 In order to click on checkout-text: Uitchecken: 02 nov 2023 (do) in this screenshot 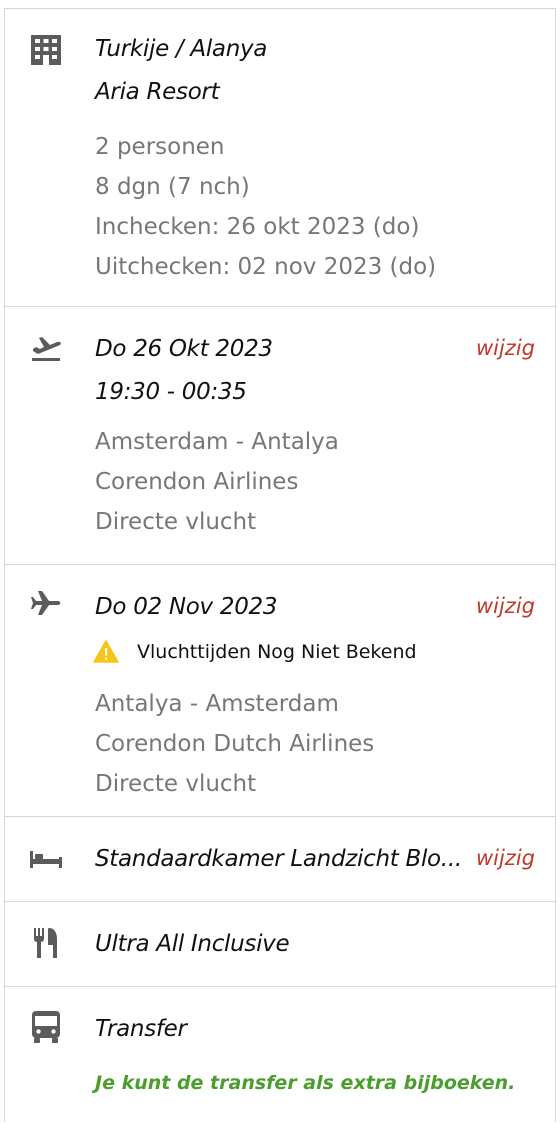, I will do `click(266, 267)`.